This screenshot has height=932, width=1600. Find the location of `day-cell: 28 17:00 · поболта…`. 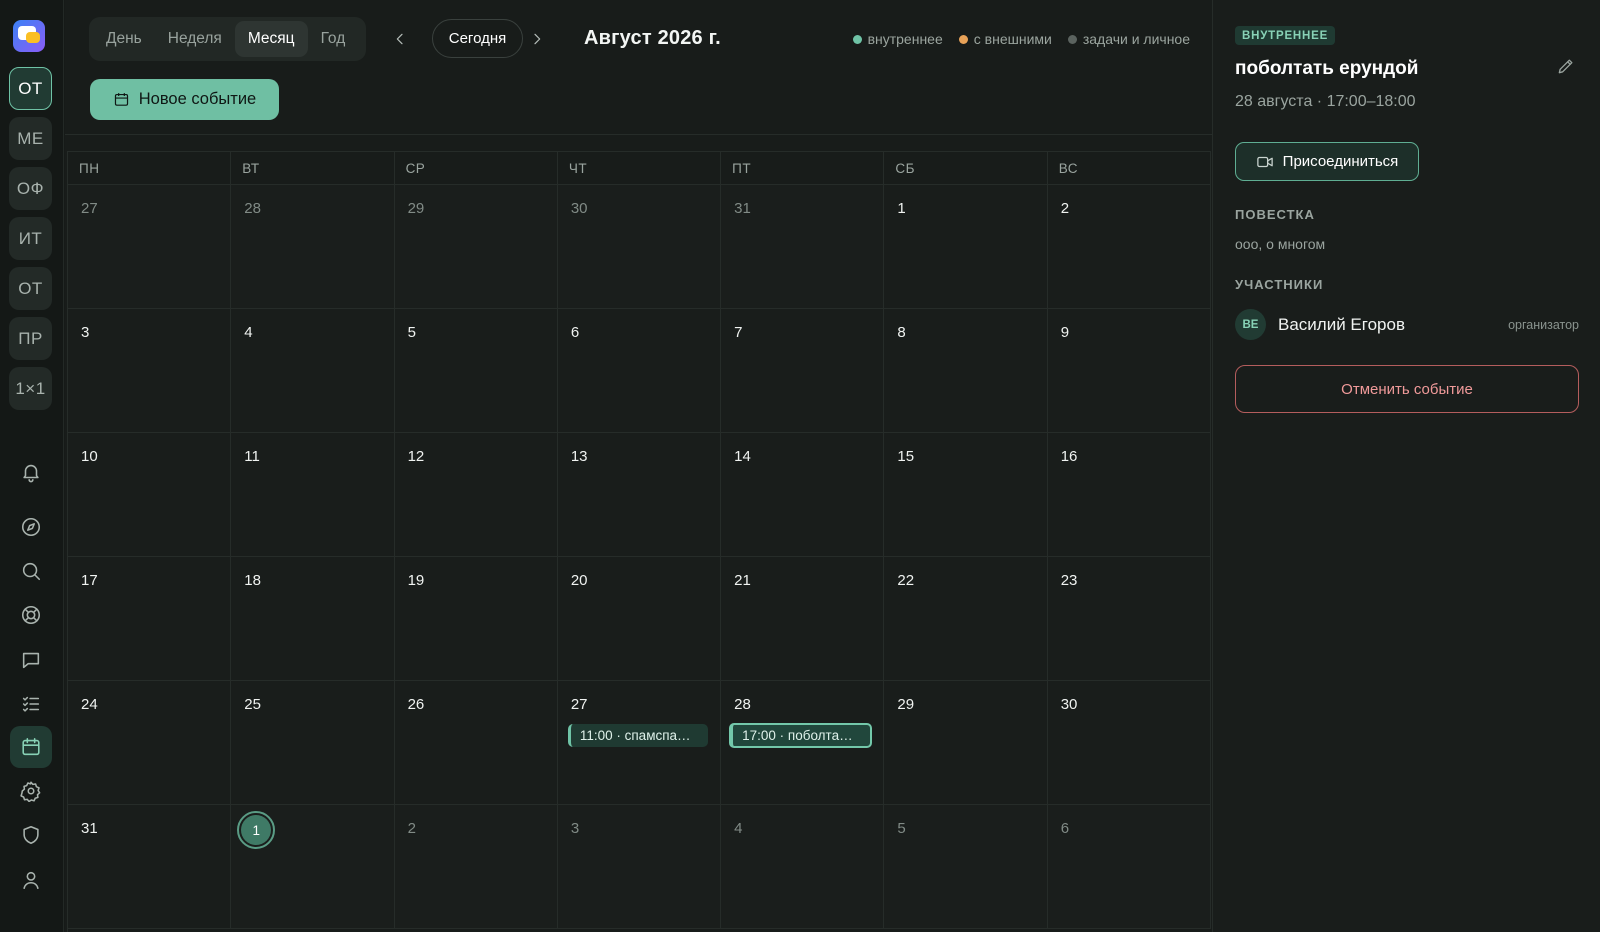

day-cell: 28 17:00 · поболта… is located at coordinates (803, 743).